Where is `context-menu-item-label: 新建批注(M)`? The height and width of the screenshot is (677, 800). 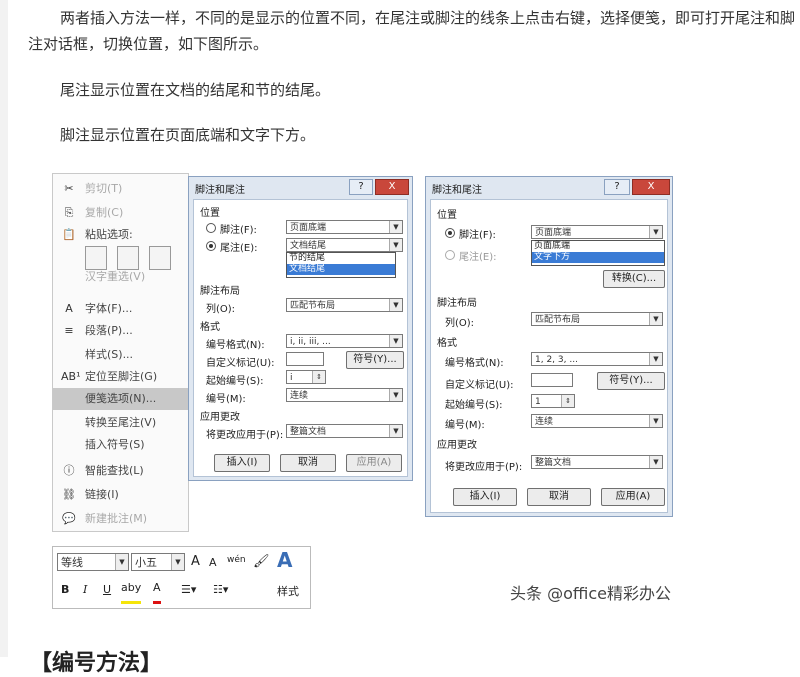 context-menu-item-label: 新建批注(M) is located at coordinates (116, 518).